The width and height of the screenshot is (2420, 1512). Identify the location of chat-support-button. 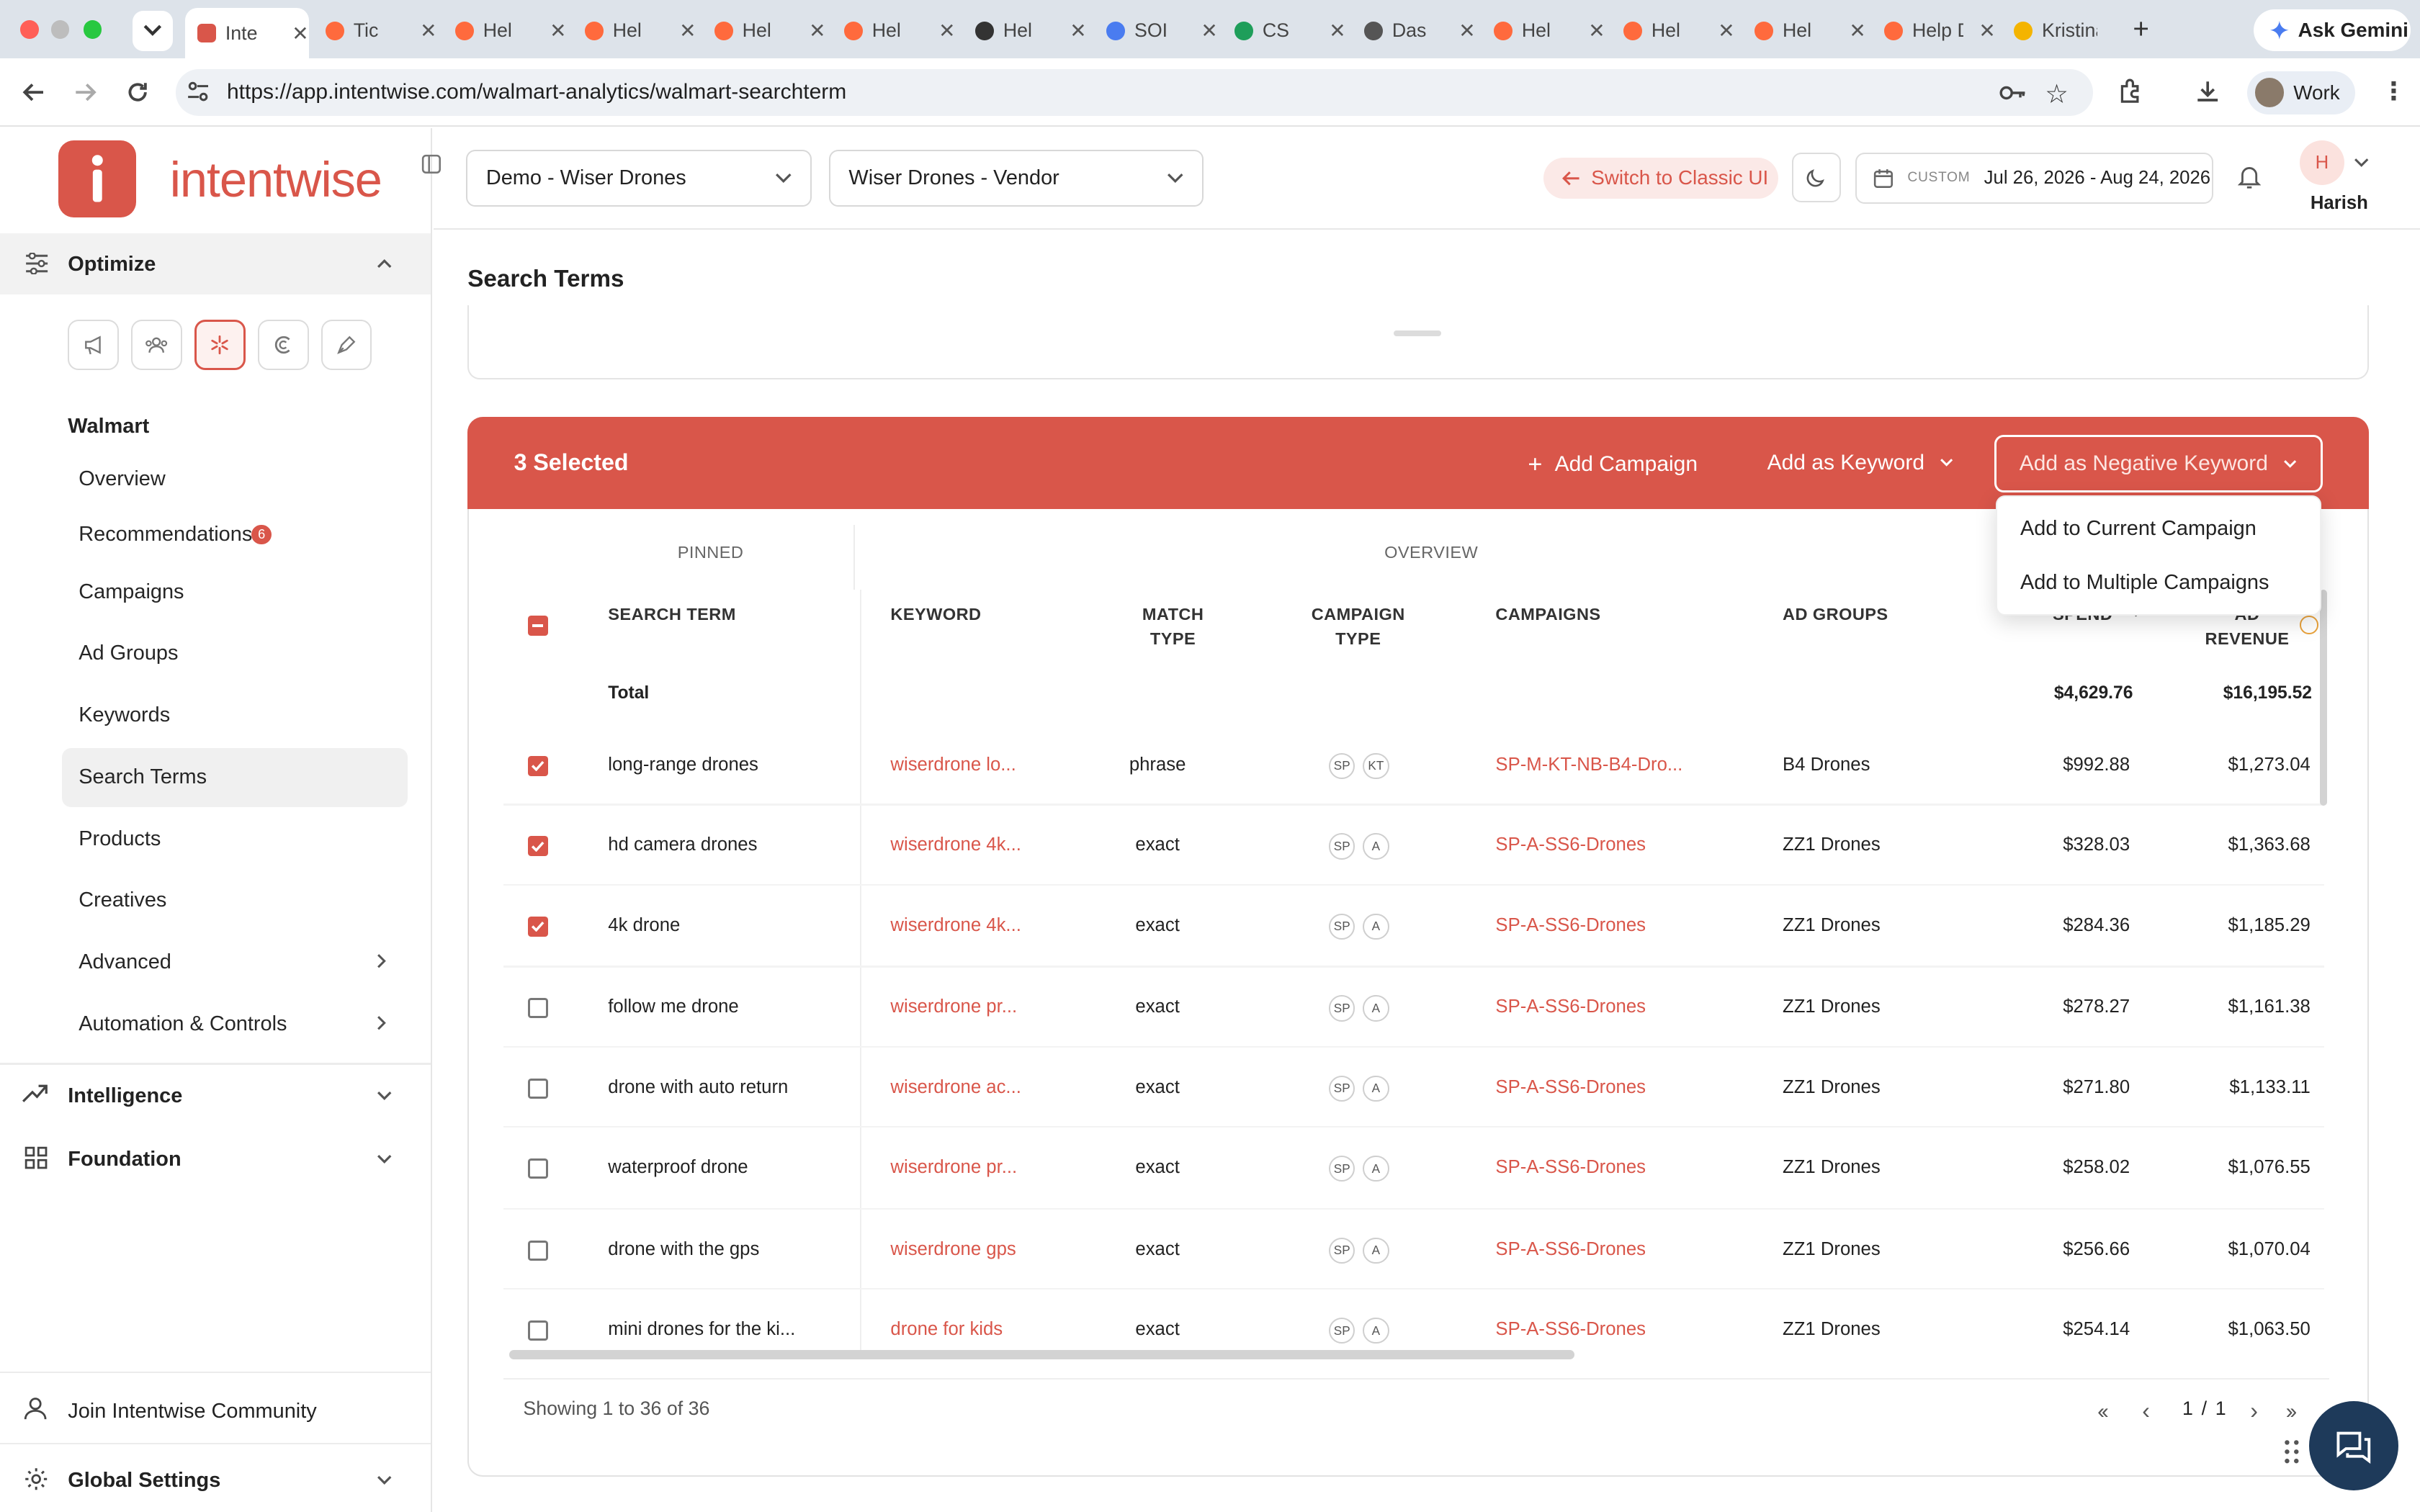
(2353, 1445).